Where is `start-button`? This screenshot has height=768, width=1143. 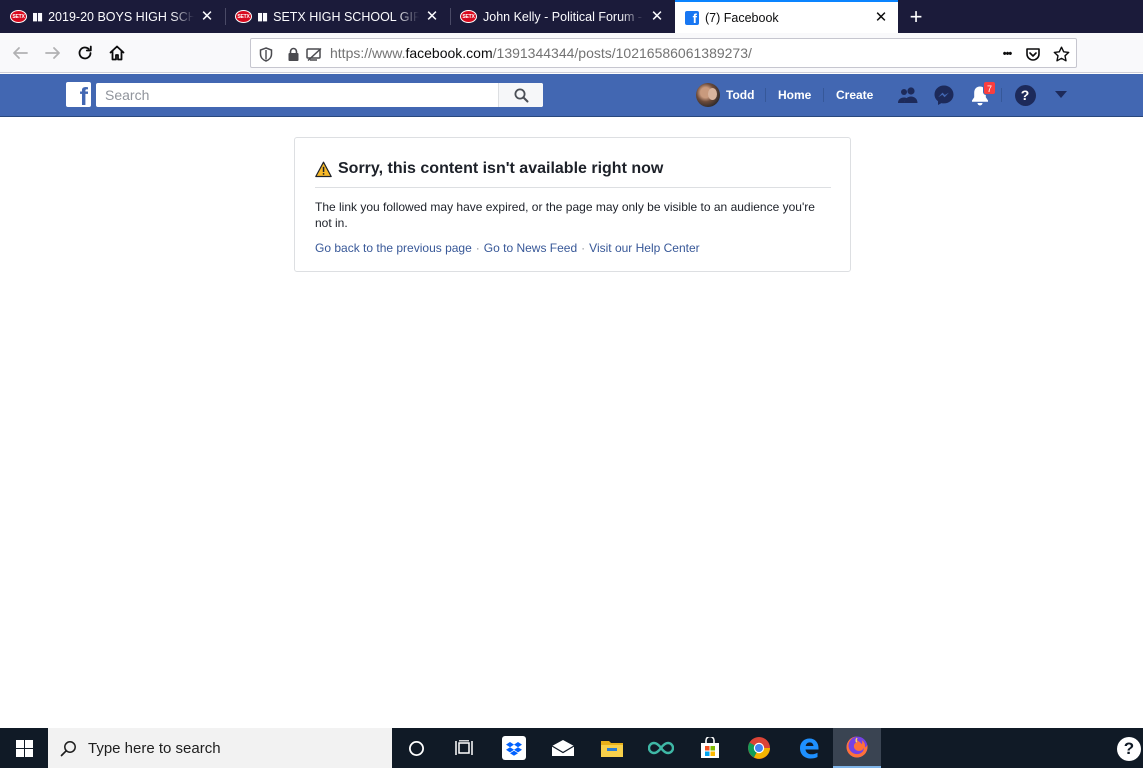
start-button is located at coordinates (24, 748).